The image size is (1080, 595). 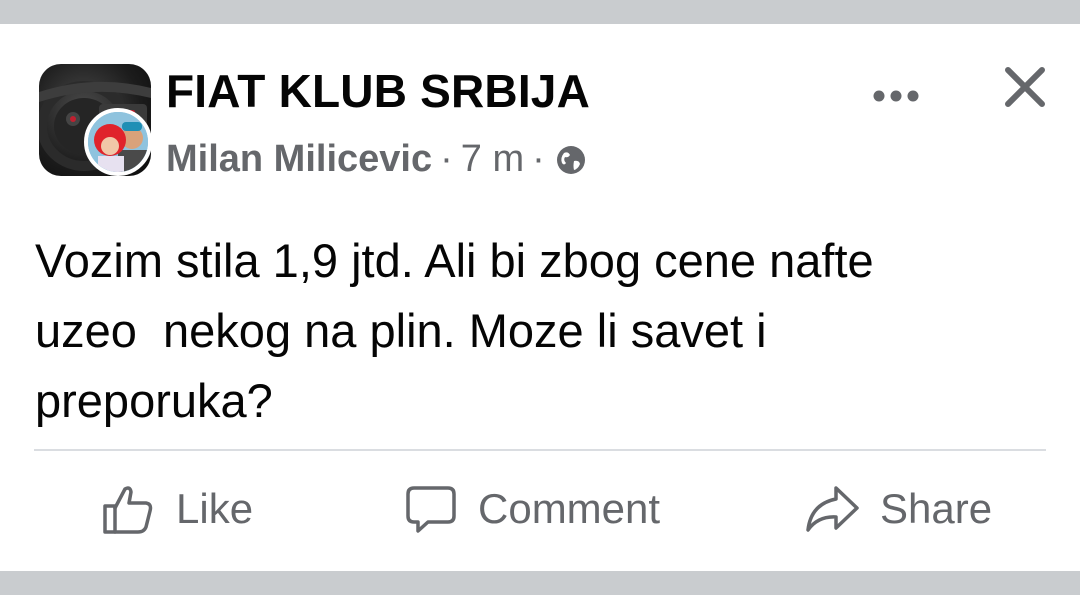 What do you see at coordinates (936, 508) in the screenshot?
I see `share-label: Share` at bounding box center [936, 508].